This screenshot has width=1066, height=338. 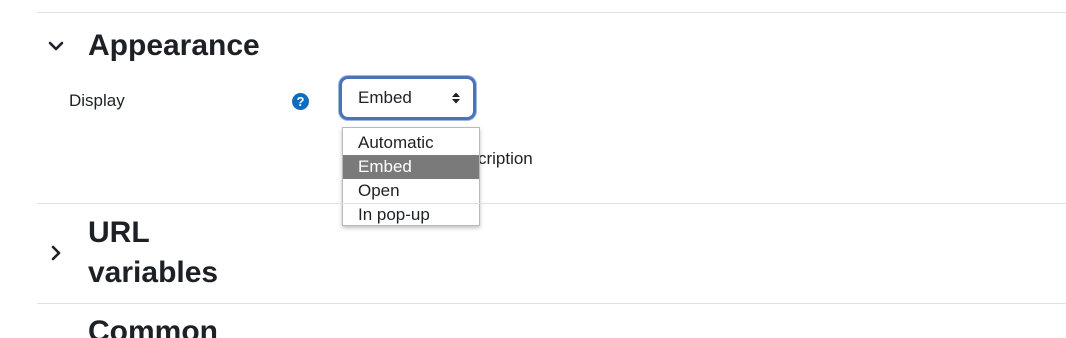 What do you see at coordinates (153, 253) in the screenshot?
I see `url-variables-section-title: URL variables` at bounding box center [153, 253].